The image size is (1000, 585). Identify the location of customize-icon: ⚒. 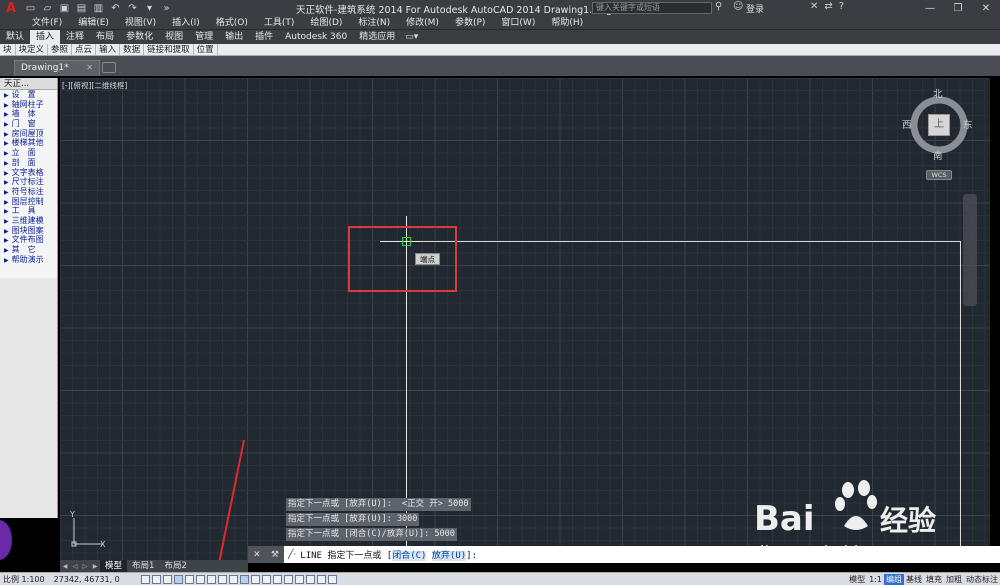
(275, 555).